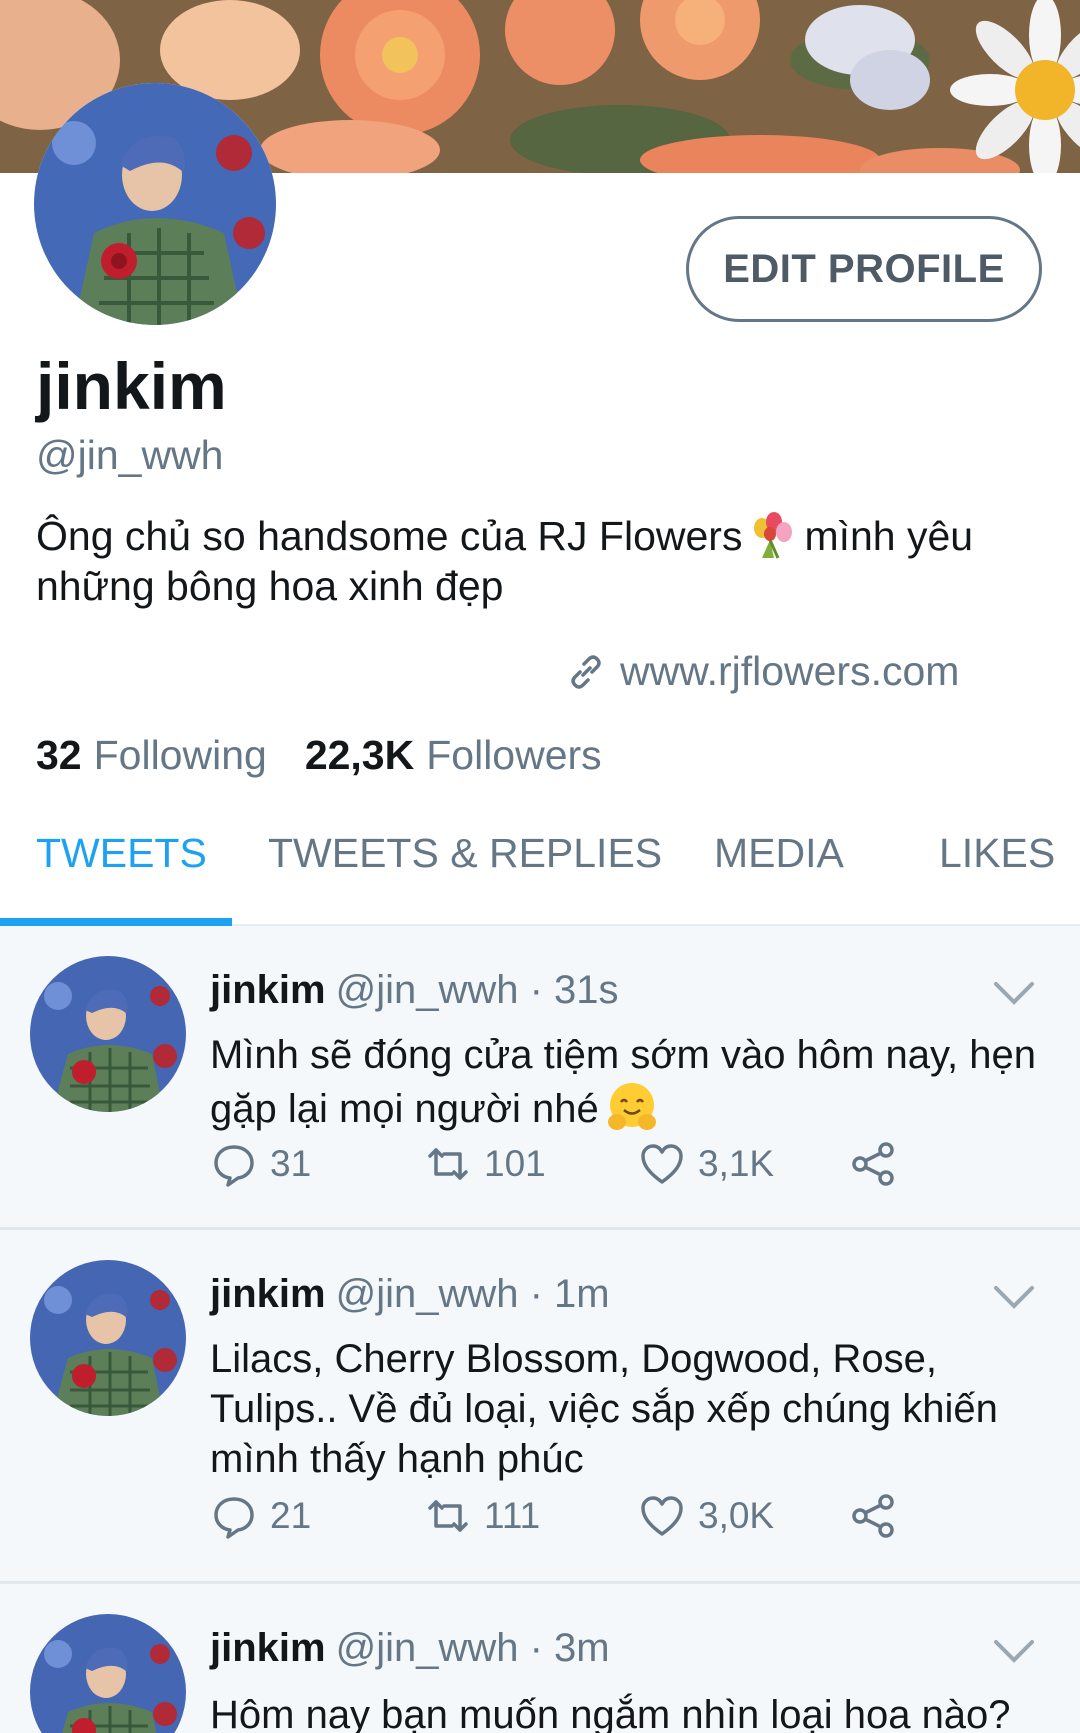  I want to click on tweet-header: jinkim @jin_wwh · 1m, so click(410, 1294).